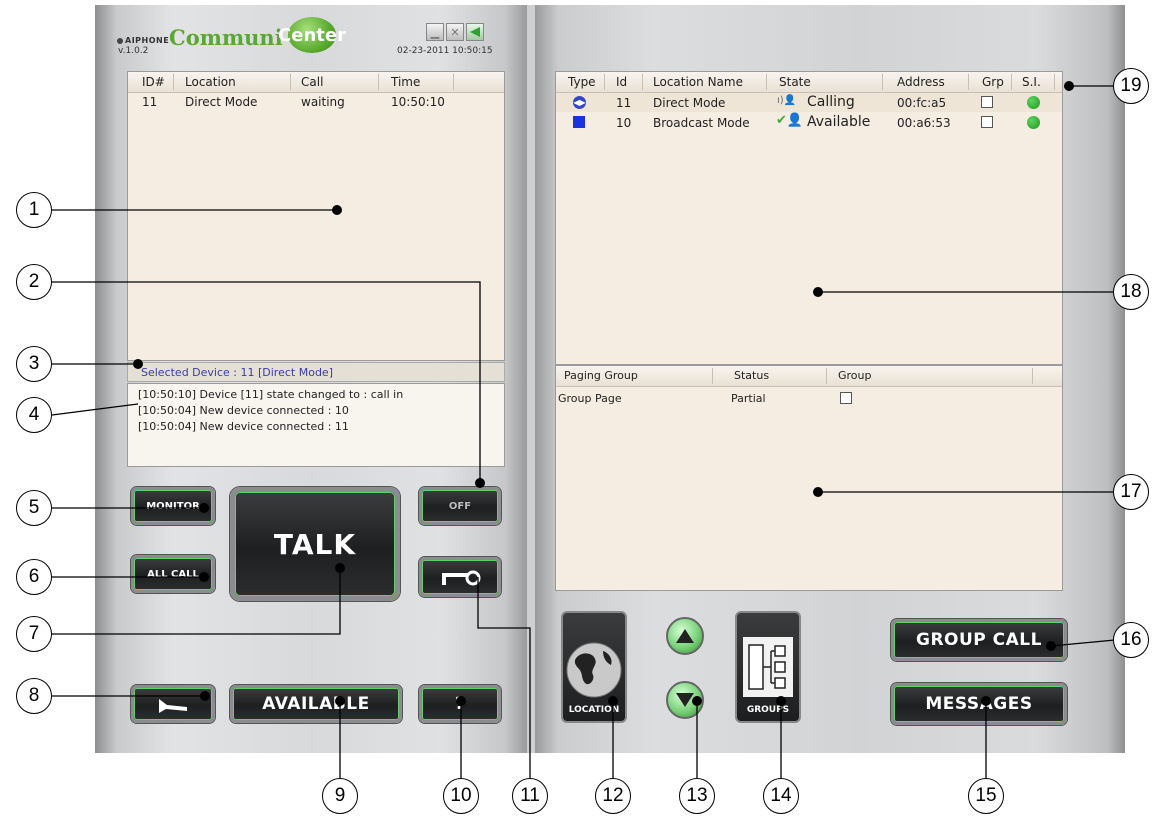 This screenshot has height=830, width=1166. I want to click on callout-10: 10, so click(461, 796).